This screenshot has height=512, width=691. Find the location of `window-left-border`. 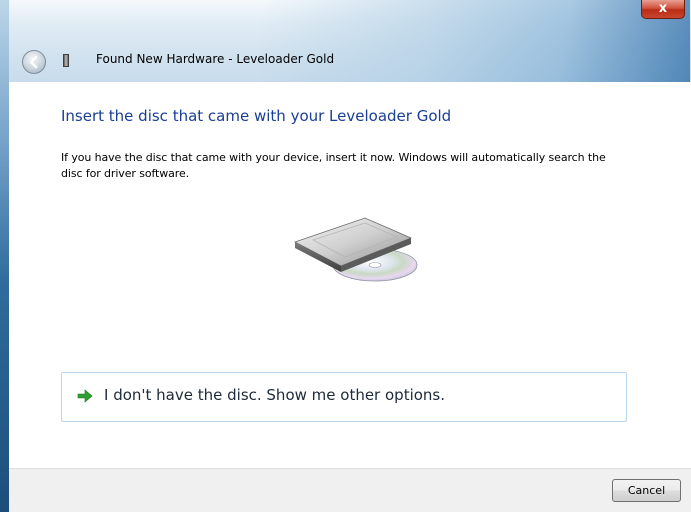

window-left-border is located at coordinates (4, 256).